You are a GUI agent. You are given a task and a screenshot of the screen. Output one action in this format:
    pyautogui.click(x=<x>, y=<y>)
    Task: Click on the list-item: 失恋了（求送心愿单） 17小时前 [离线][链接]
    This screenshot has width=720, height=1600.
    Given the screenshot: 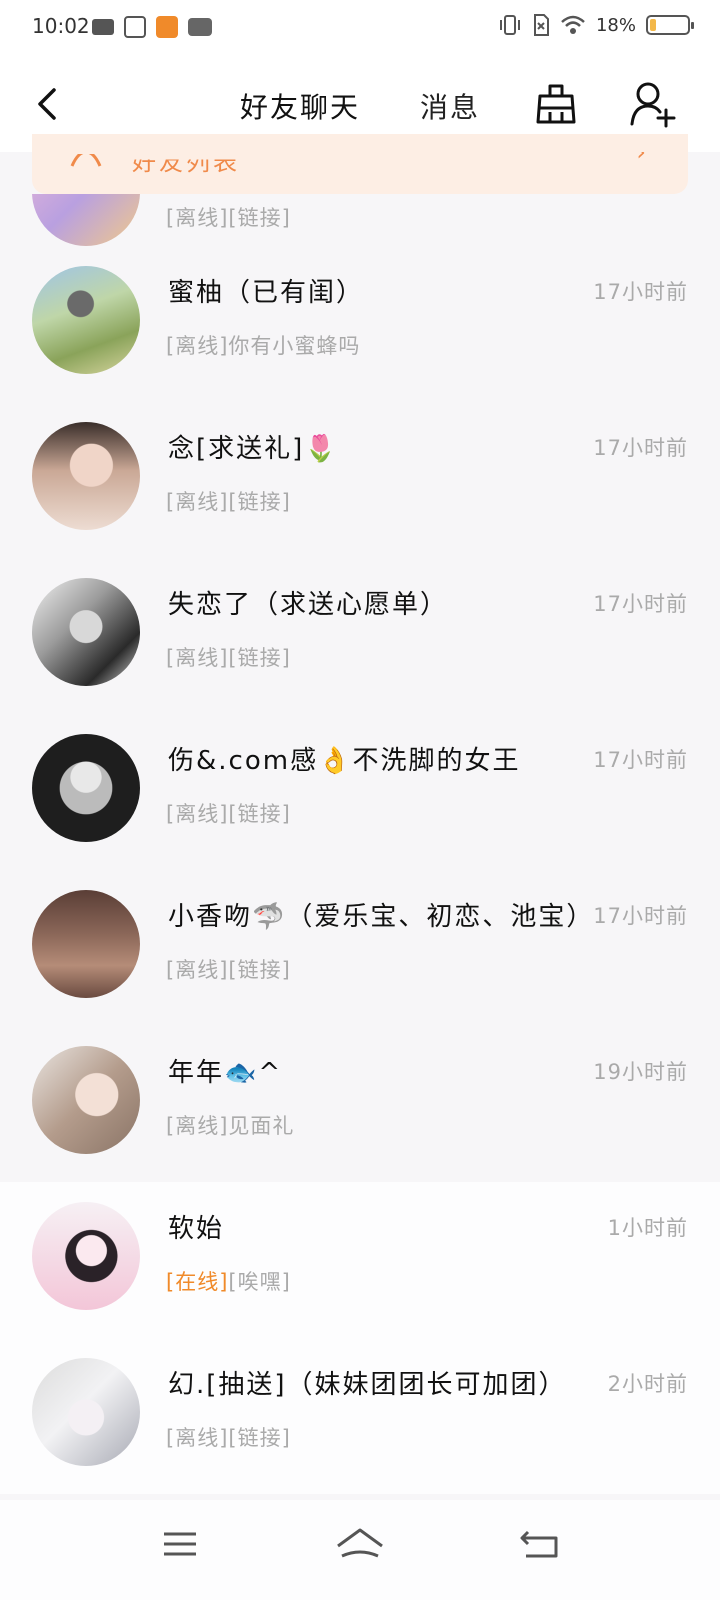 What is the action you would take?
    pyautogui.click(x=360, y=636)
    